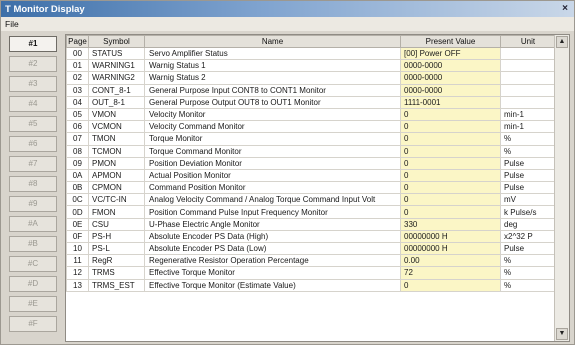 This screenshot has width=575, height=345. Describe the element at coordinates (33, 224) in the screenshot. I see `page-button: #A` at that location.